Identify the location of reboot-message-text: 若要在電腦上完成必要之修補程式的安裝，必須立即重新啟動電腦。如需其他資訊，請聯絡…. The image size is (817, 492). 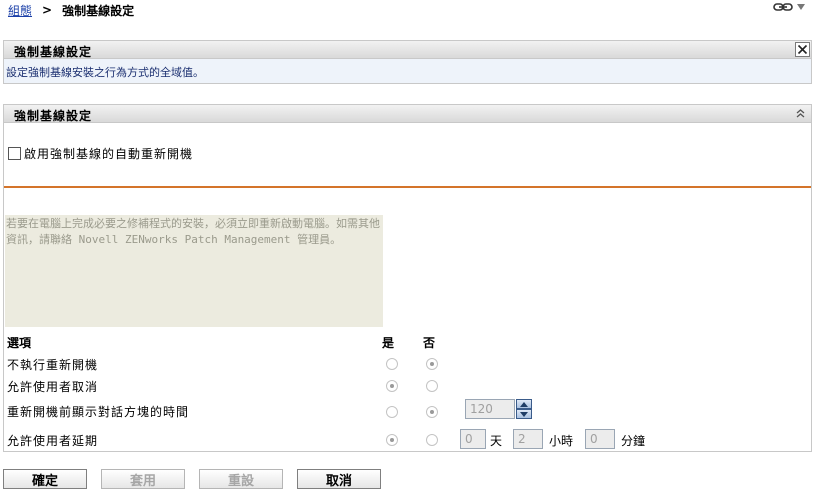
(193, 231).